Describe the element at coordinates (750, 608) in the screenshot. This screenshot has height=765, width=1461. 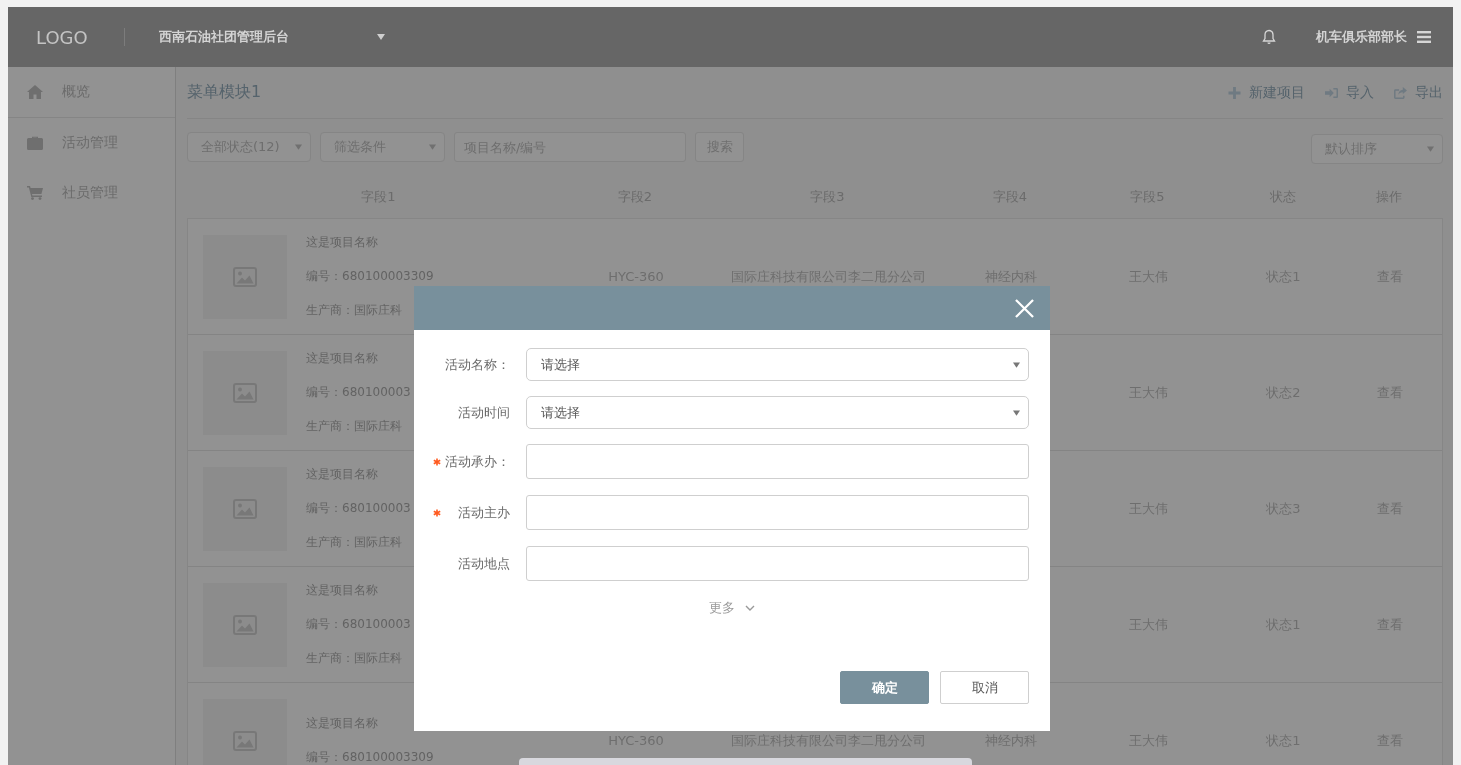
I see `chevron-down-icon` at that location.